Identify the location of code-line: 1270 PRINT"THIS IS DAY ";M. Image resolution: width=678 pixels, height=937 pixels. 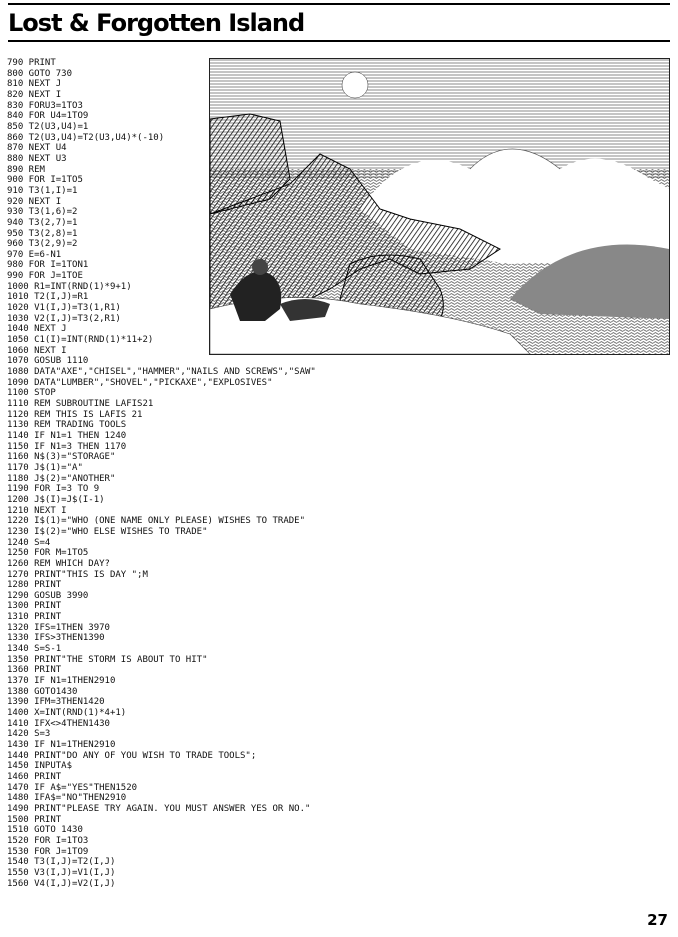
(77, 574).